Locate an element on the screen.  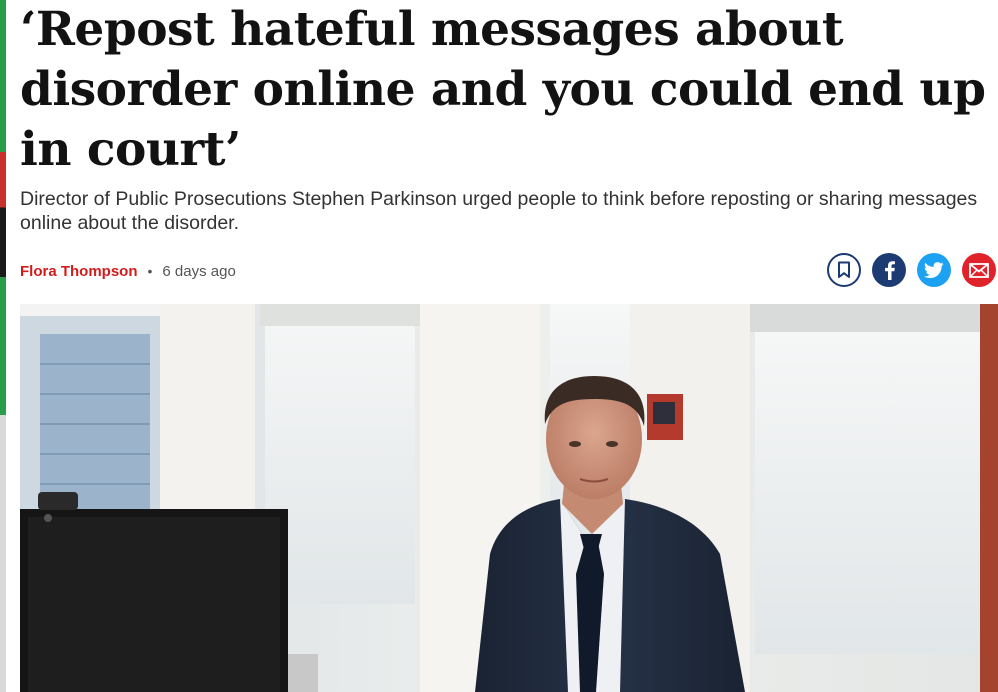
bookmark-button is located at coordinates (844, 270).